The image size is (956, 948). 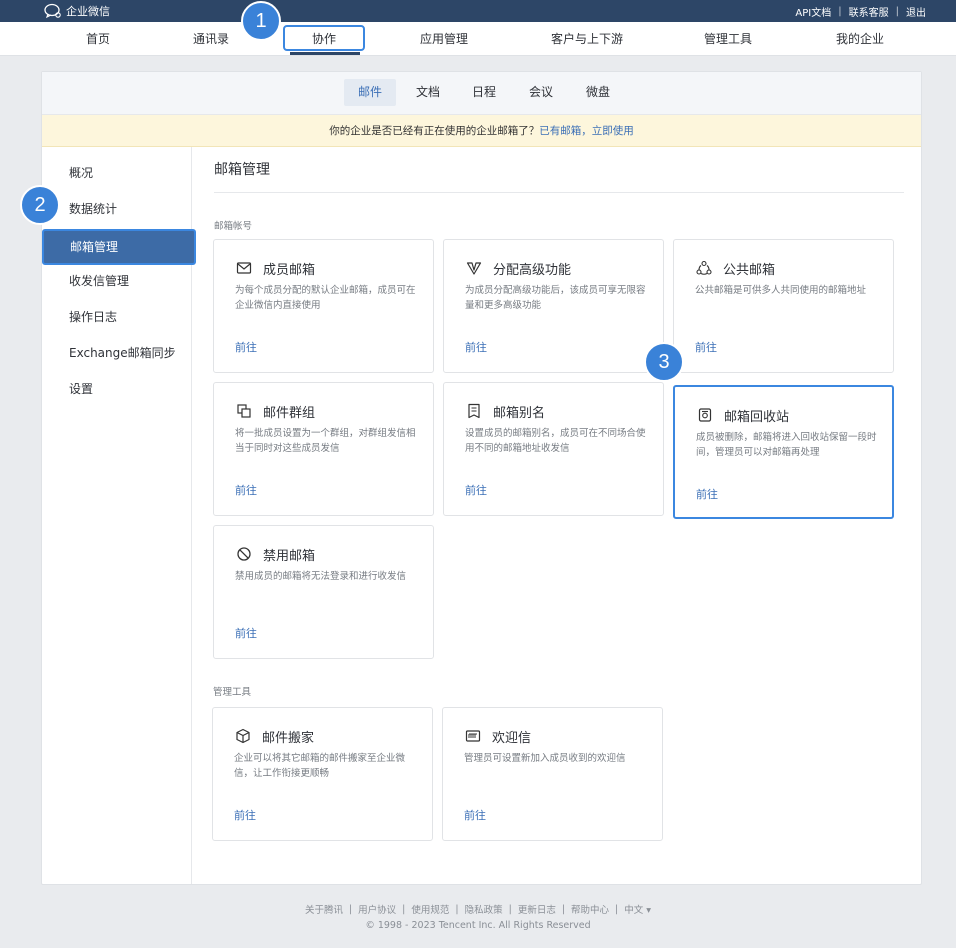 What do you see at coordinates (484, 909) in the screenshot?
I see `footer-link-privacy: 隐私政策` at bounding box center [484, 909].